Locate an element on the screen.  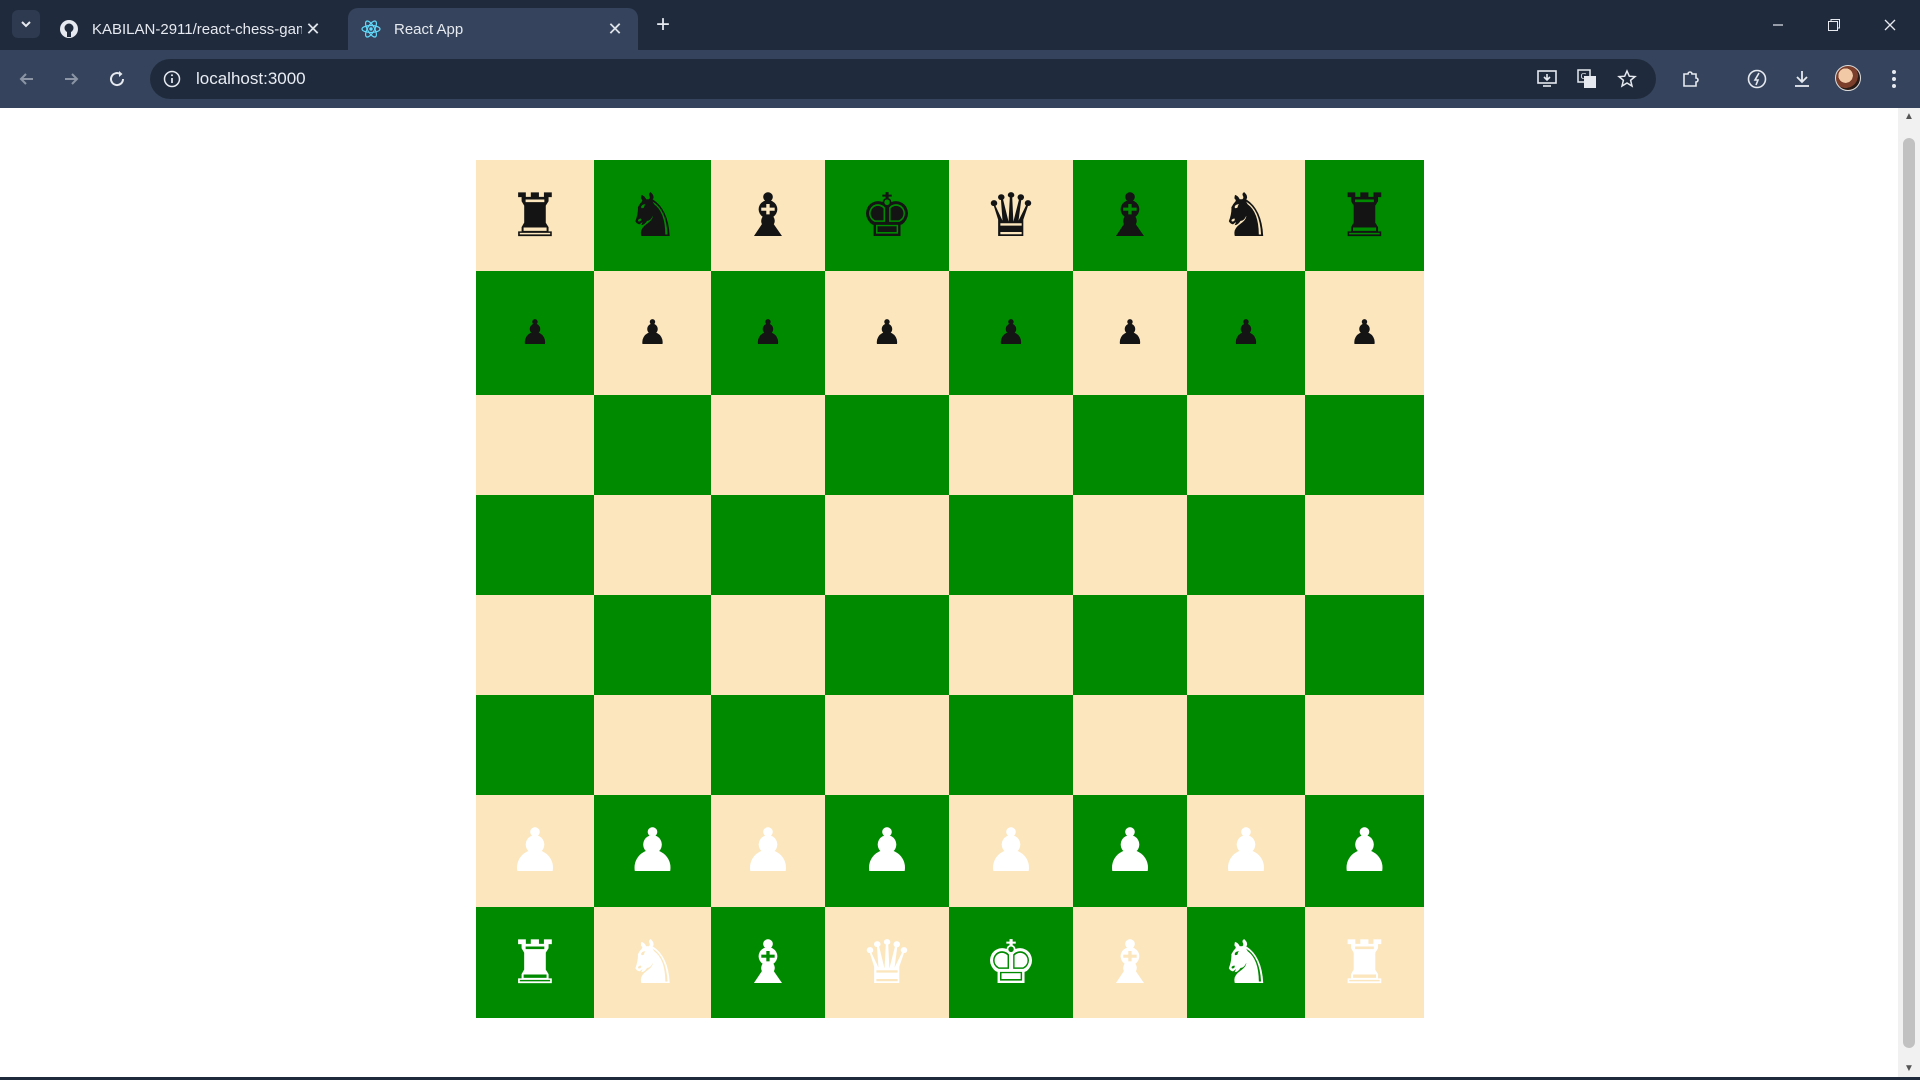
install-app-button is located at coordinates (1547, 79).